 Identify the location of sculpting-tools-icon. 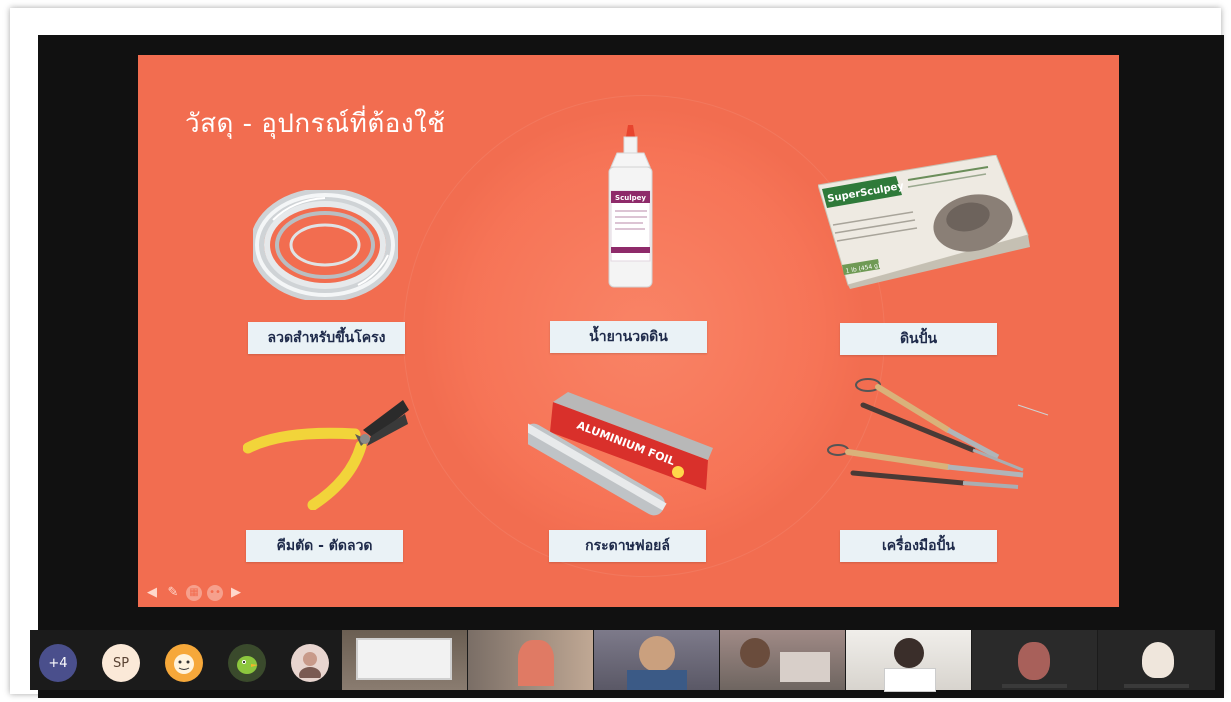
(938, 433).